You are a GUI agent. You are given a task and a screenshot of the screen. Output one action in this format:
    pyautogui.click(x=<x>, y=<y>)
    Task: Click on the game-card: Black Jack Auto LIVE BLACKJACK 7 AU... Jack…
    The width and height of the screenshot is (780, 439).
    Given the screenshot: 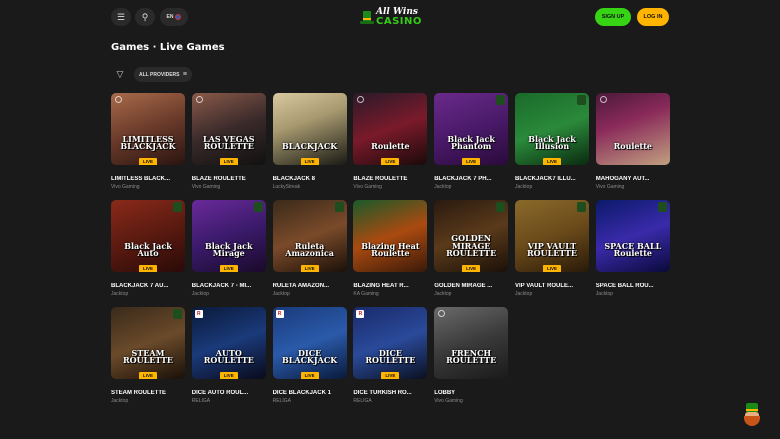 What is the action you would take?
    pyautogui.click(x=148, y=248)
    